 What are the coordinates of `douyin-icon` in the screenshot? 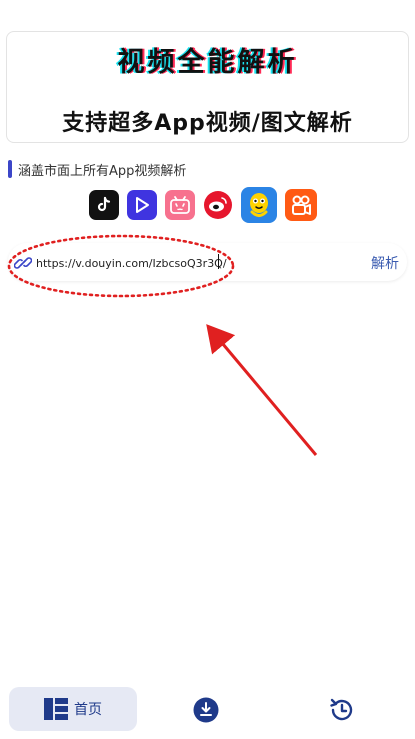 It's located at (104, 205).